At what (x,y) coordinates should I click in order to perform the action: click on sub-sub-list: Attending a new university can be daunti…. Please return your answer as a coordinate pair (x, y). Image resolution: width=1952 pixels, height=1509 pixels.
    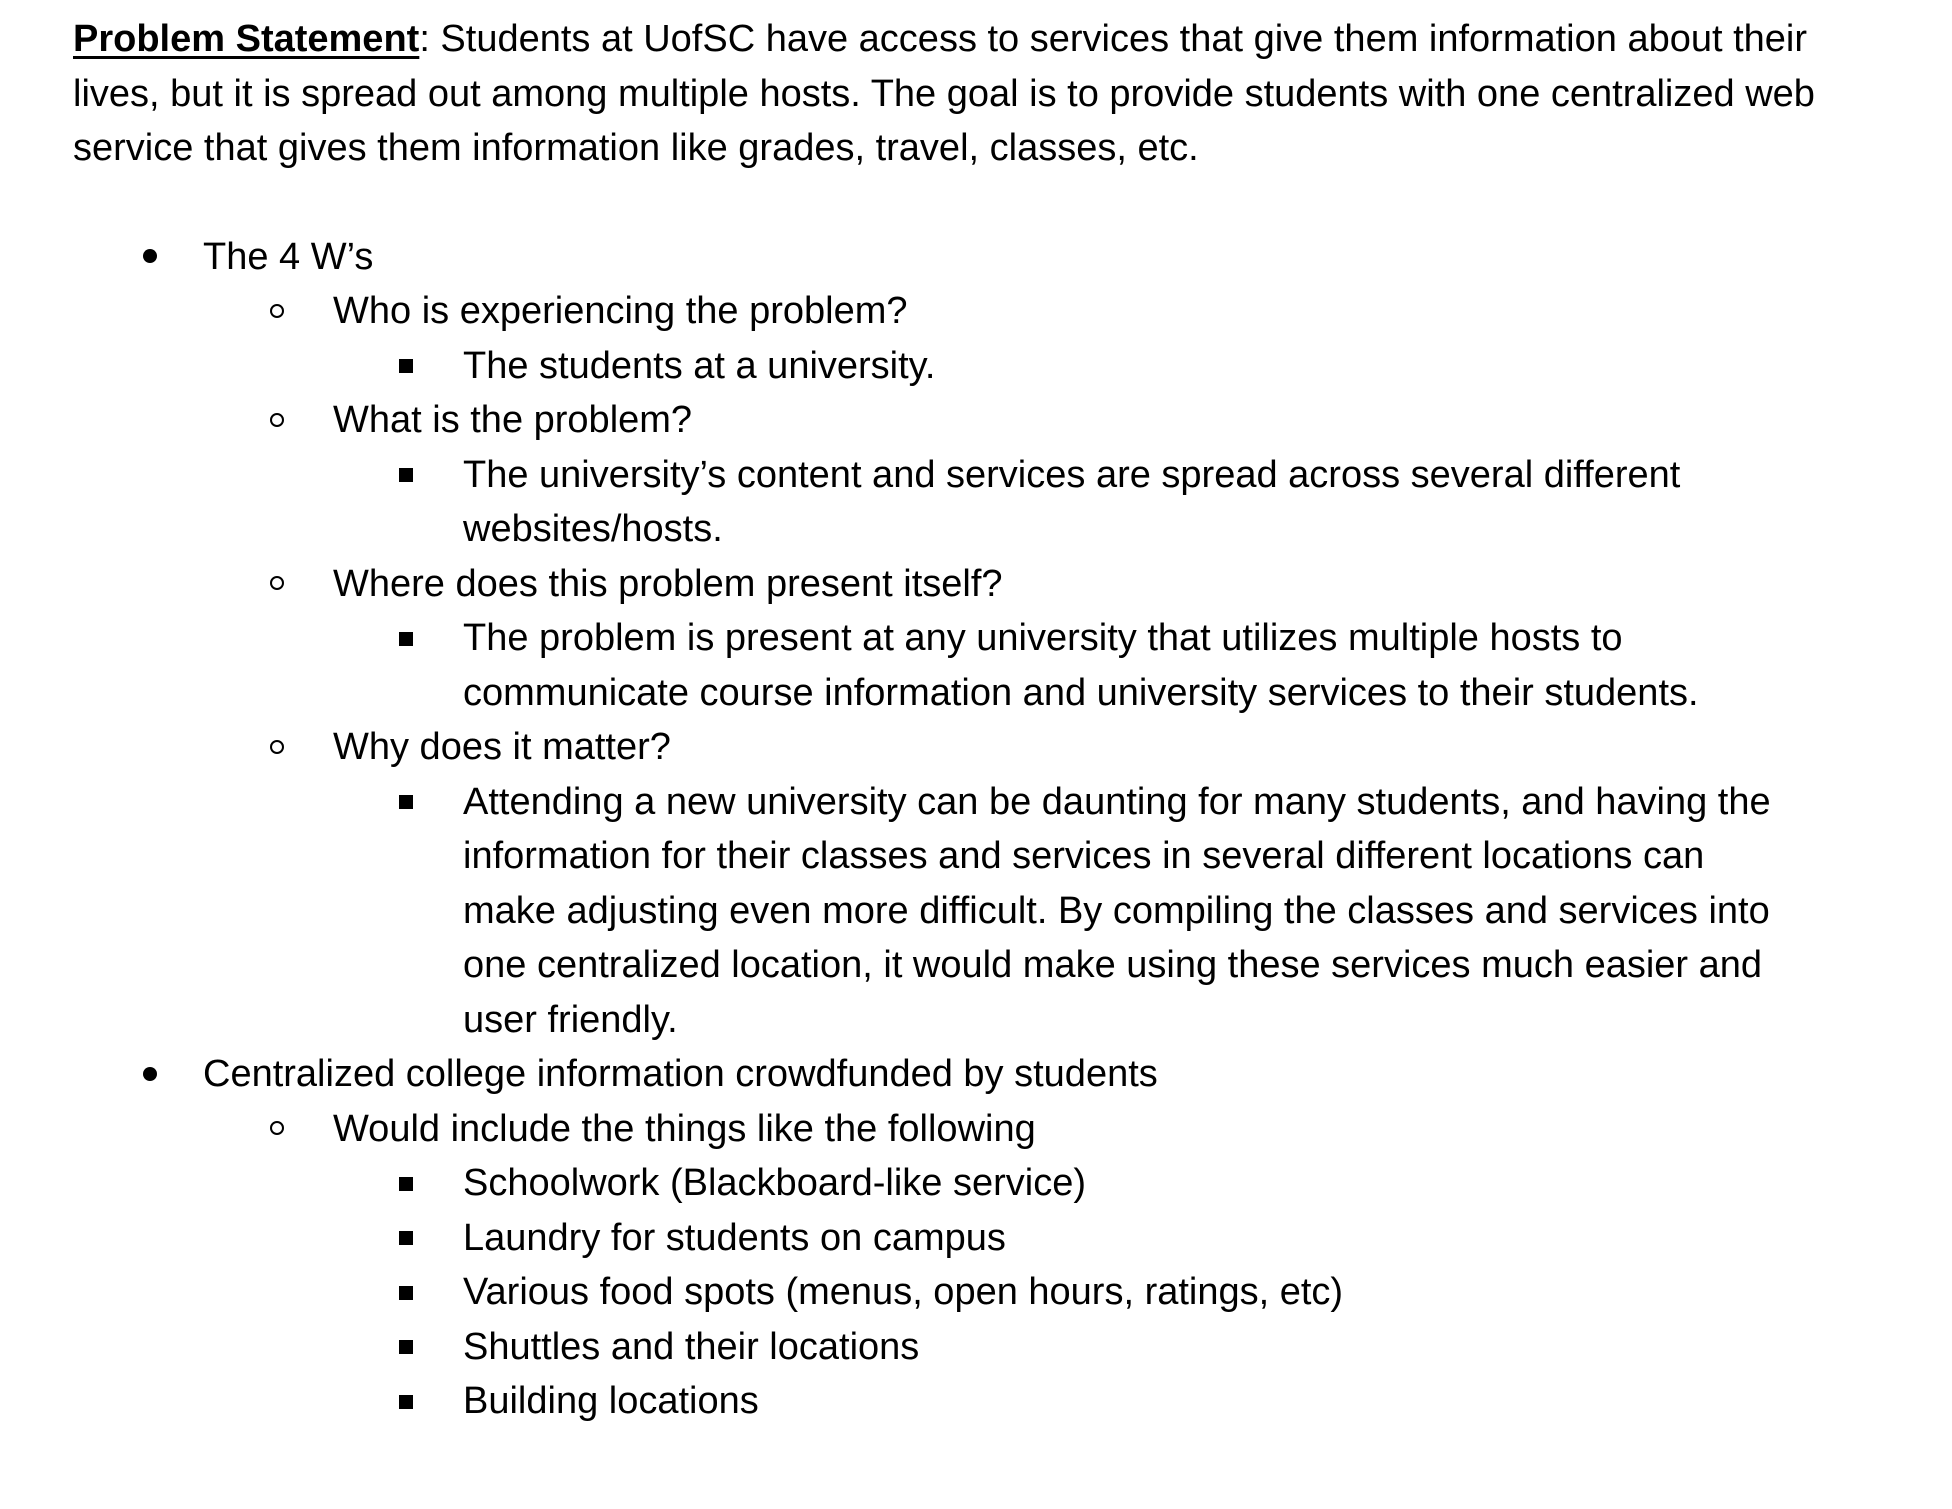
    Looking at the image, I should click on (1113, 911).